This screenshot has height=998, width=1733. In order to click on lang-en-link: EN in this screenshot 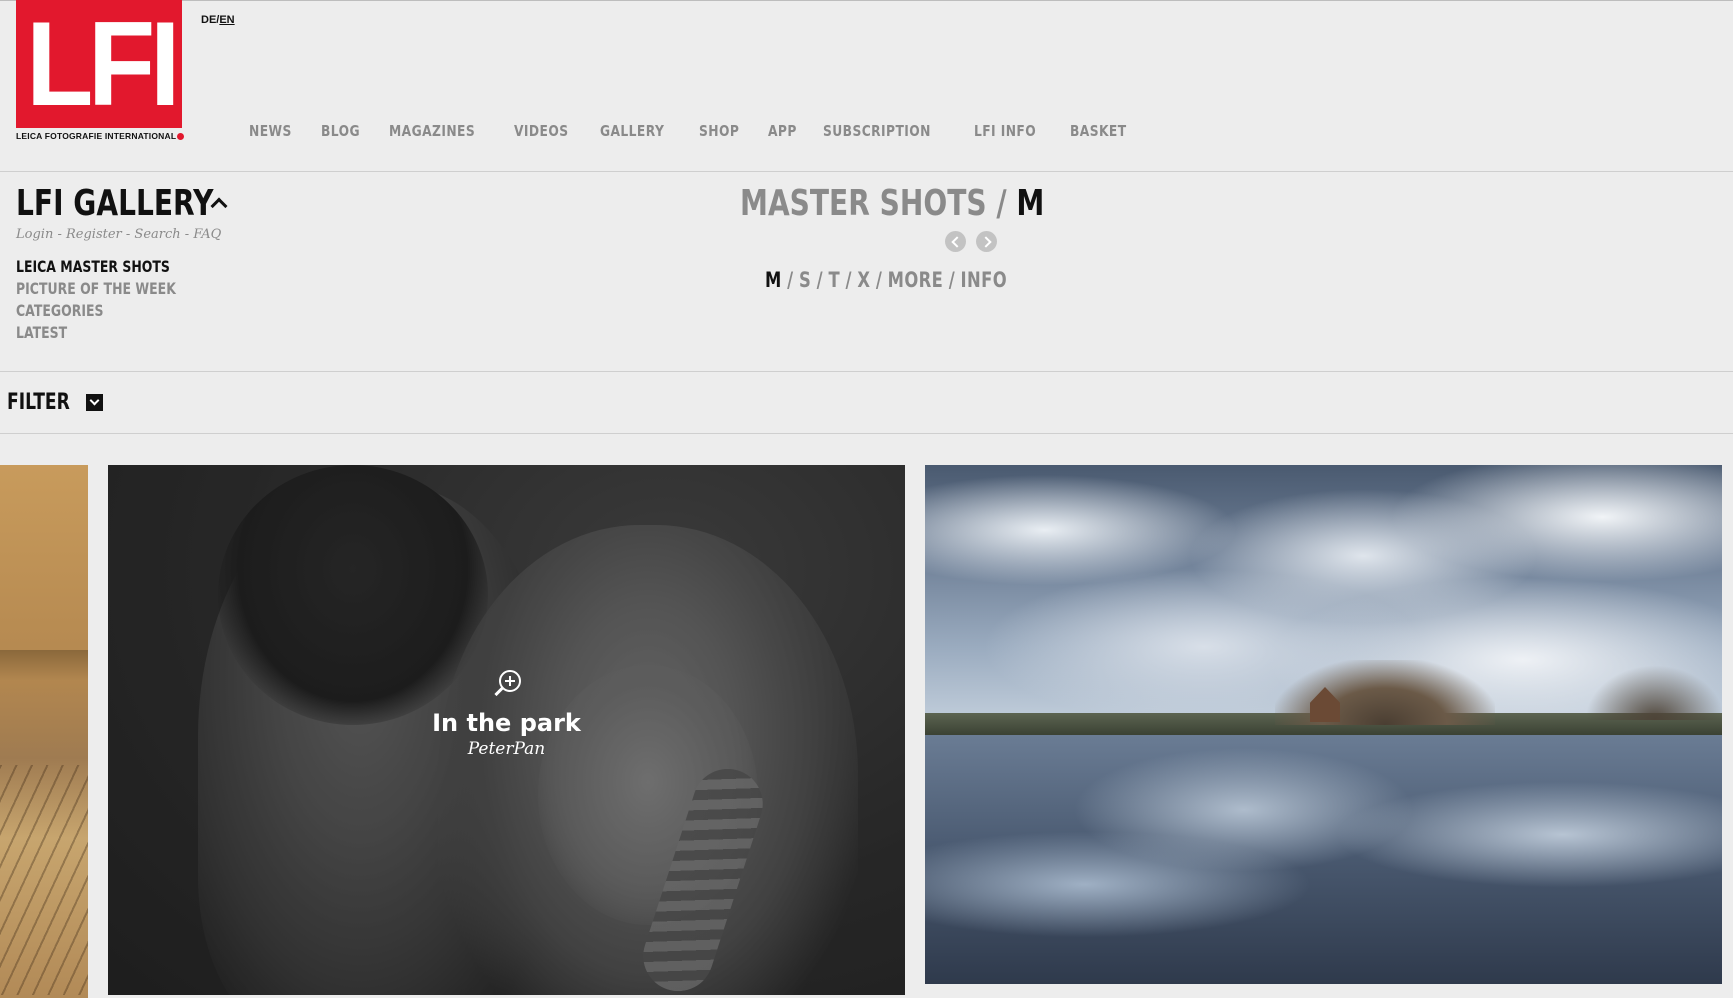, I will do `click(226, 20)`.